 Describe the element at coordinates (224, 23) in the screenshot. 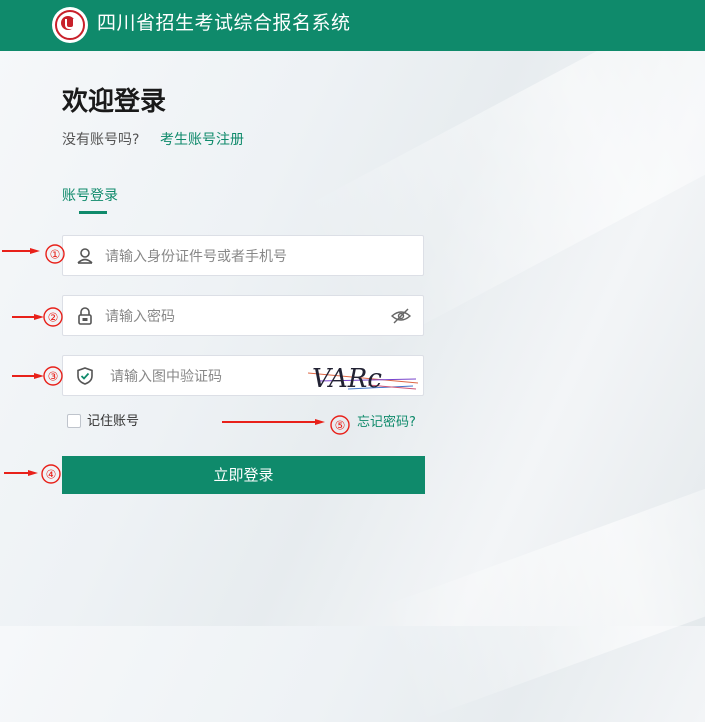

I see `app-title: 四川省招生考试综合报名系统` at that location.